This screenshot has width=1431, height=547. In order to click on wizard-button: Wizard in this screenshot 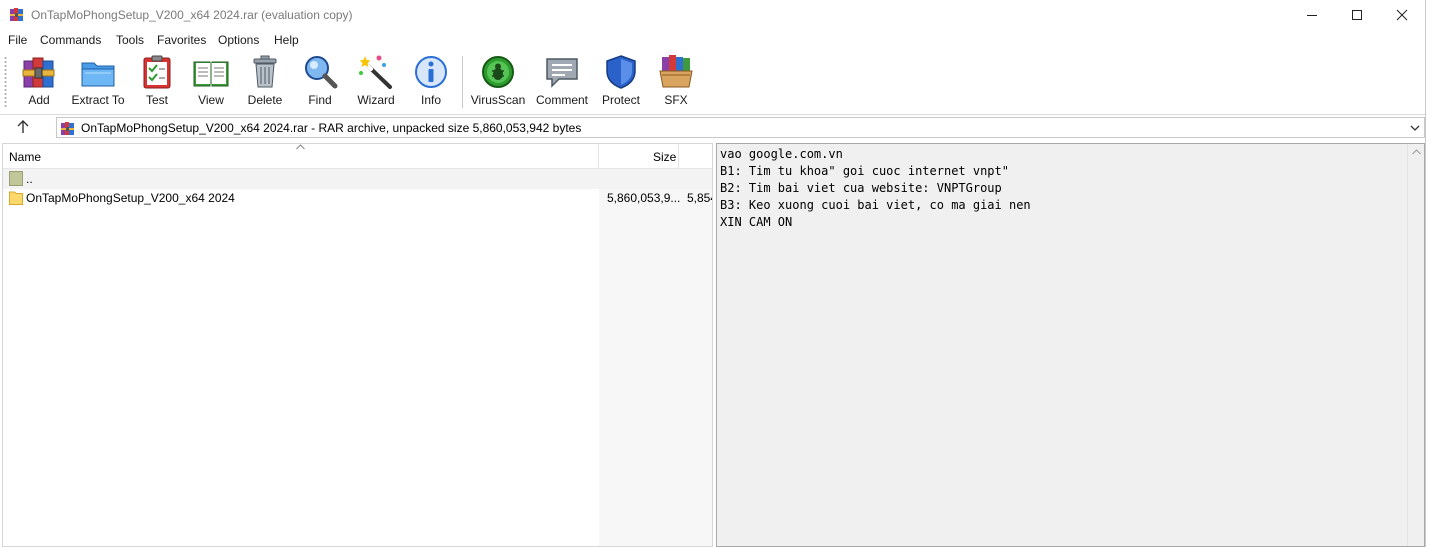, I will do `click(376, 82)`.